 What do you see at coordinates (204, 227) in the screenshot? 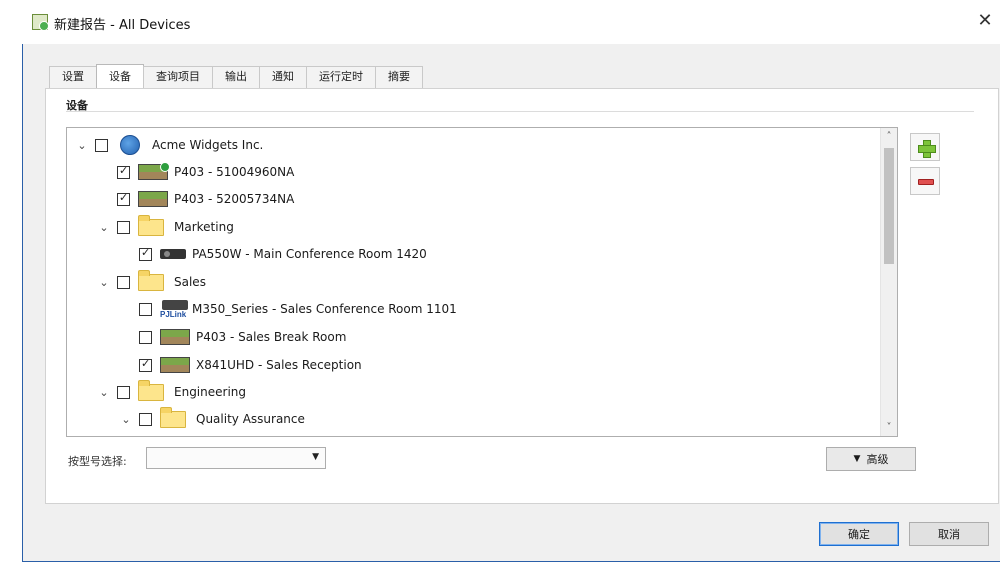
I see `tree-item-label: Marketing` at bounding box center [204, 227].